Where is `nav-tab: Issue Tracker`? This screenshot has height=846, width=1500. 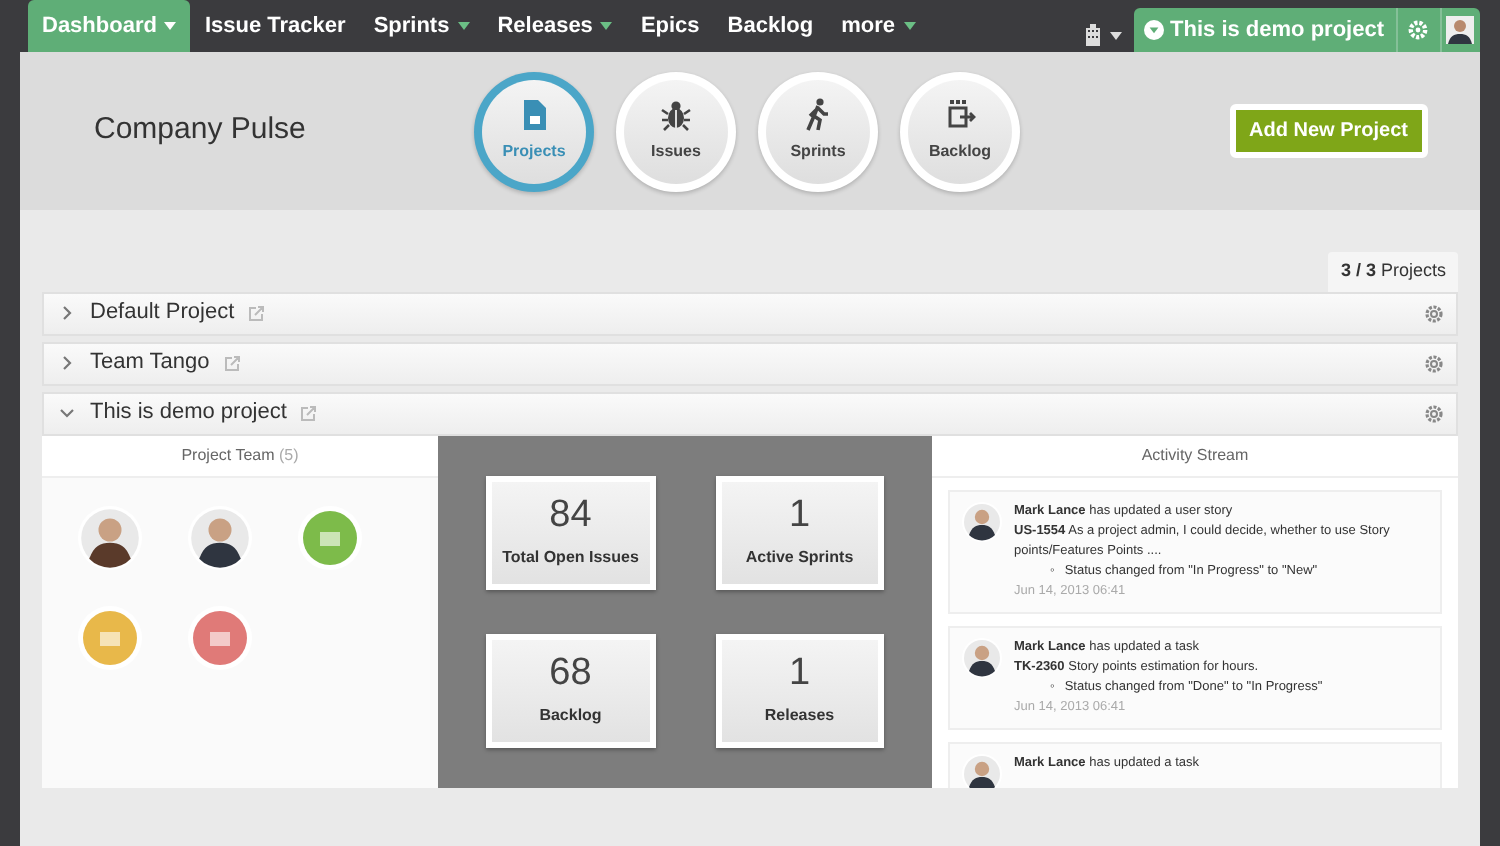 nav-tab: Issue Tracker is located at coordinates (275, 26).